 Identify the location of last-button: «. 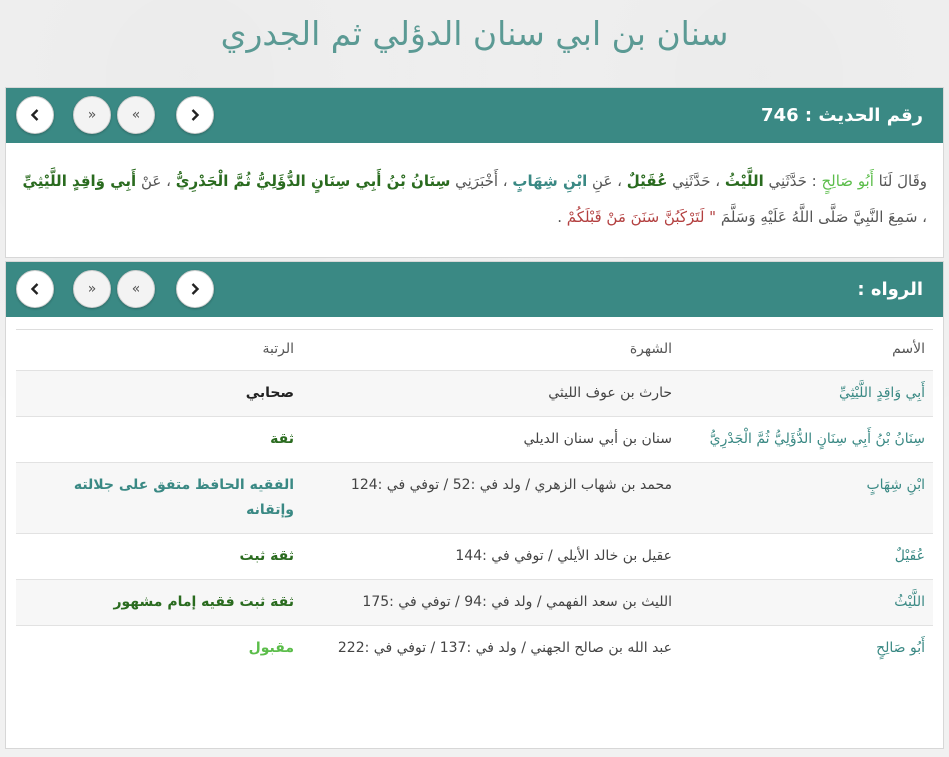
(92, 289).